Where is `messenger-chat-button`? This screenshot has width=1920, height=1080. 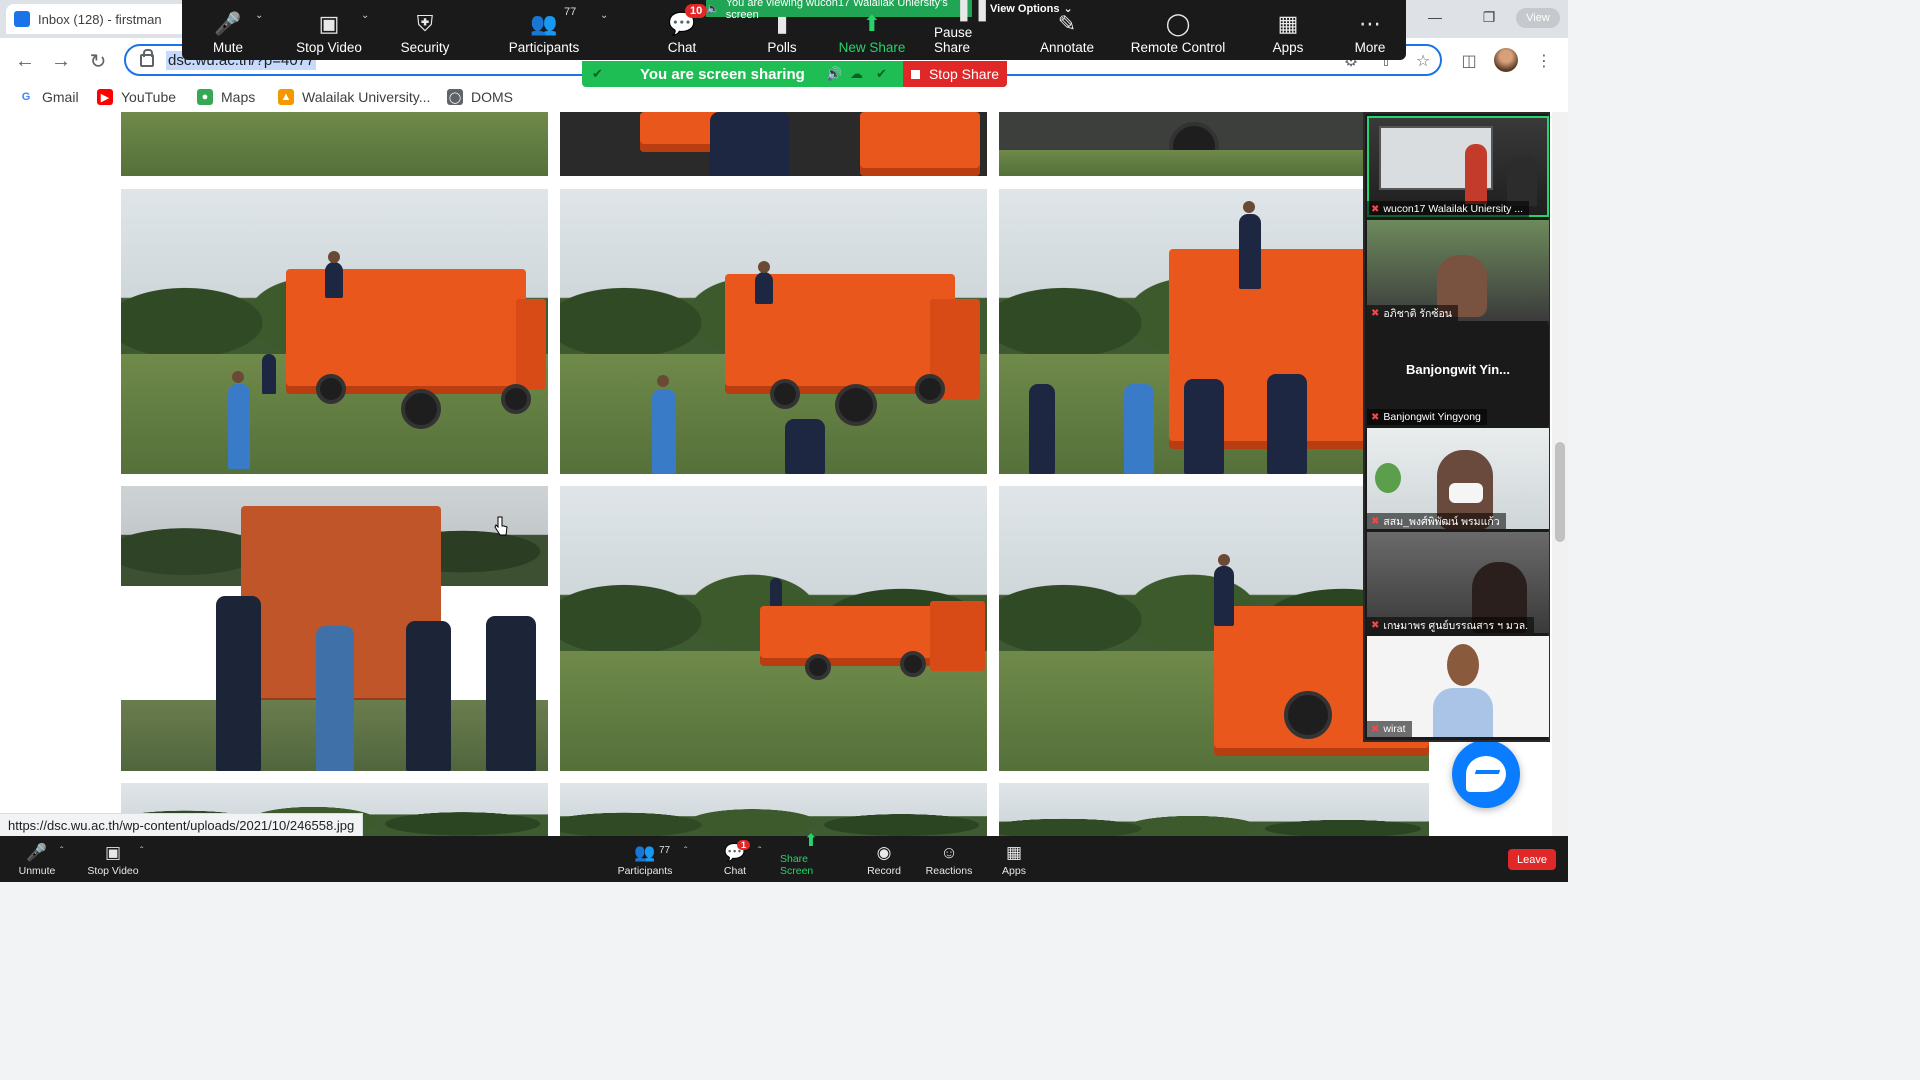
messenger-chat-button is located at coordinates (1486, 774).